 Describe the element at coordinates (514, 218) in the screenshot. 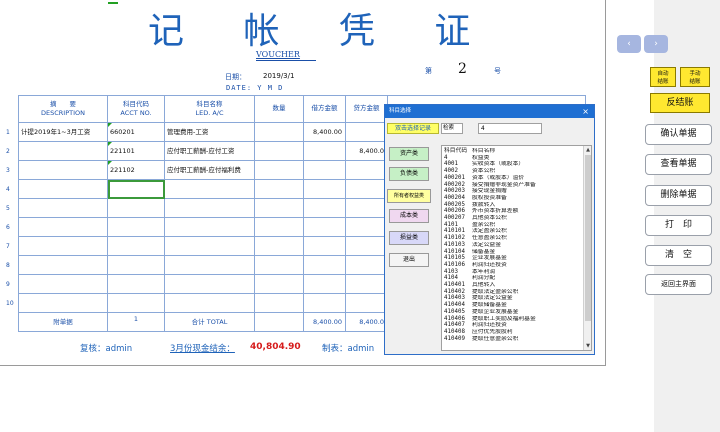

I see `list-item: 400207 其他资本公积` at that location.